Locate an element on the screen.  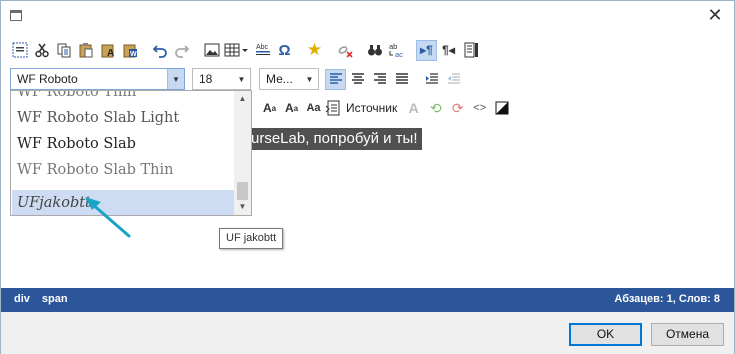
paragraph-ltr-icon: ▸¶ is located at coordinates (426, 50).